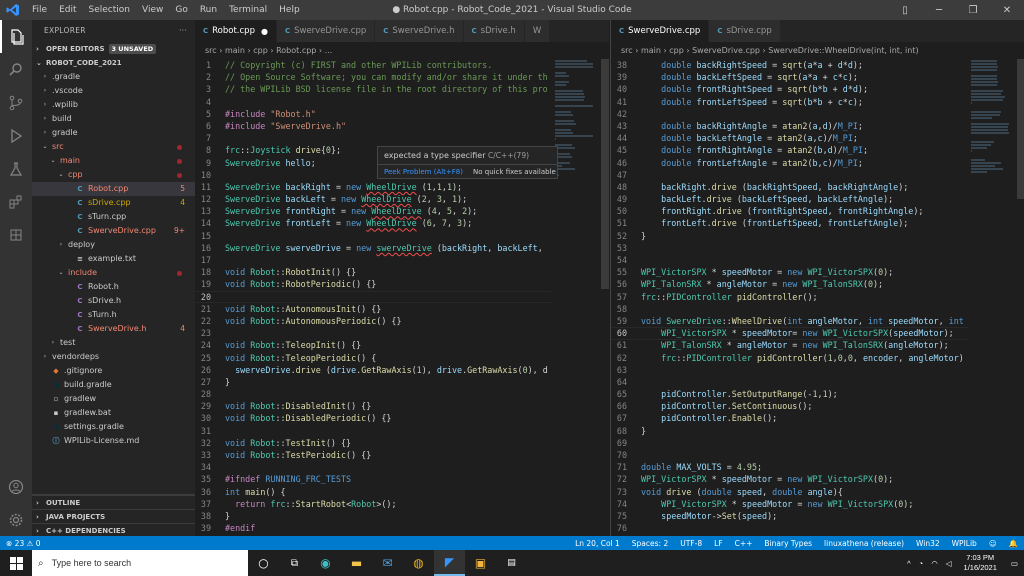  Describe the element at coordinates (113, 63) in the screenshot. I see `project-section: ⌄ ROBOT_CODE_2021` at that location.